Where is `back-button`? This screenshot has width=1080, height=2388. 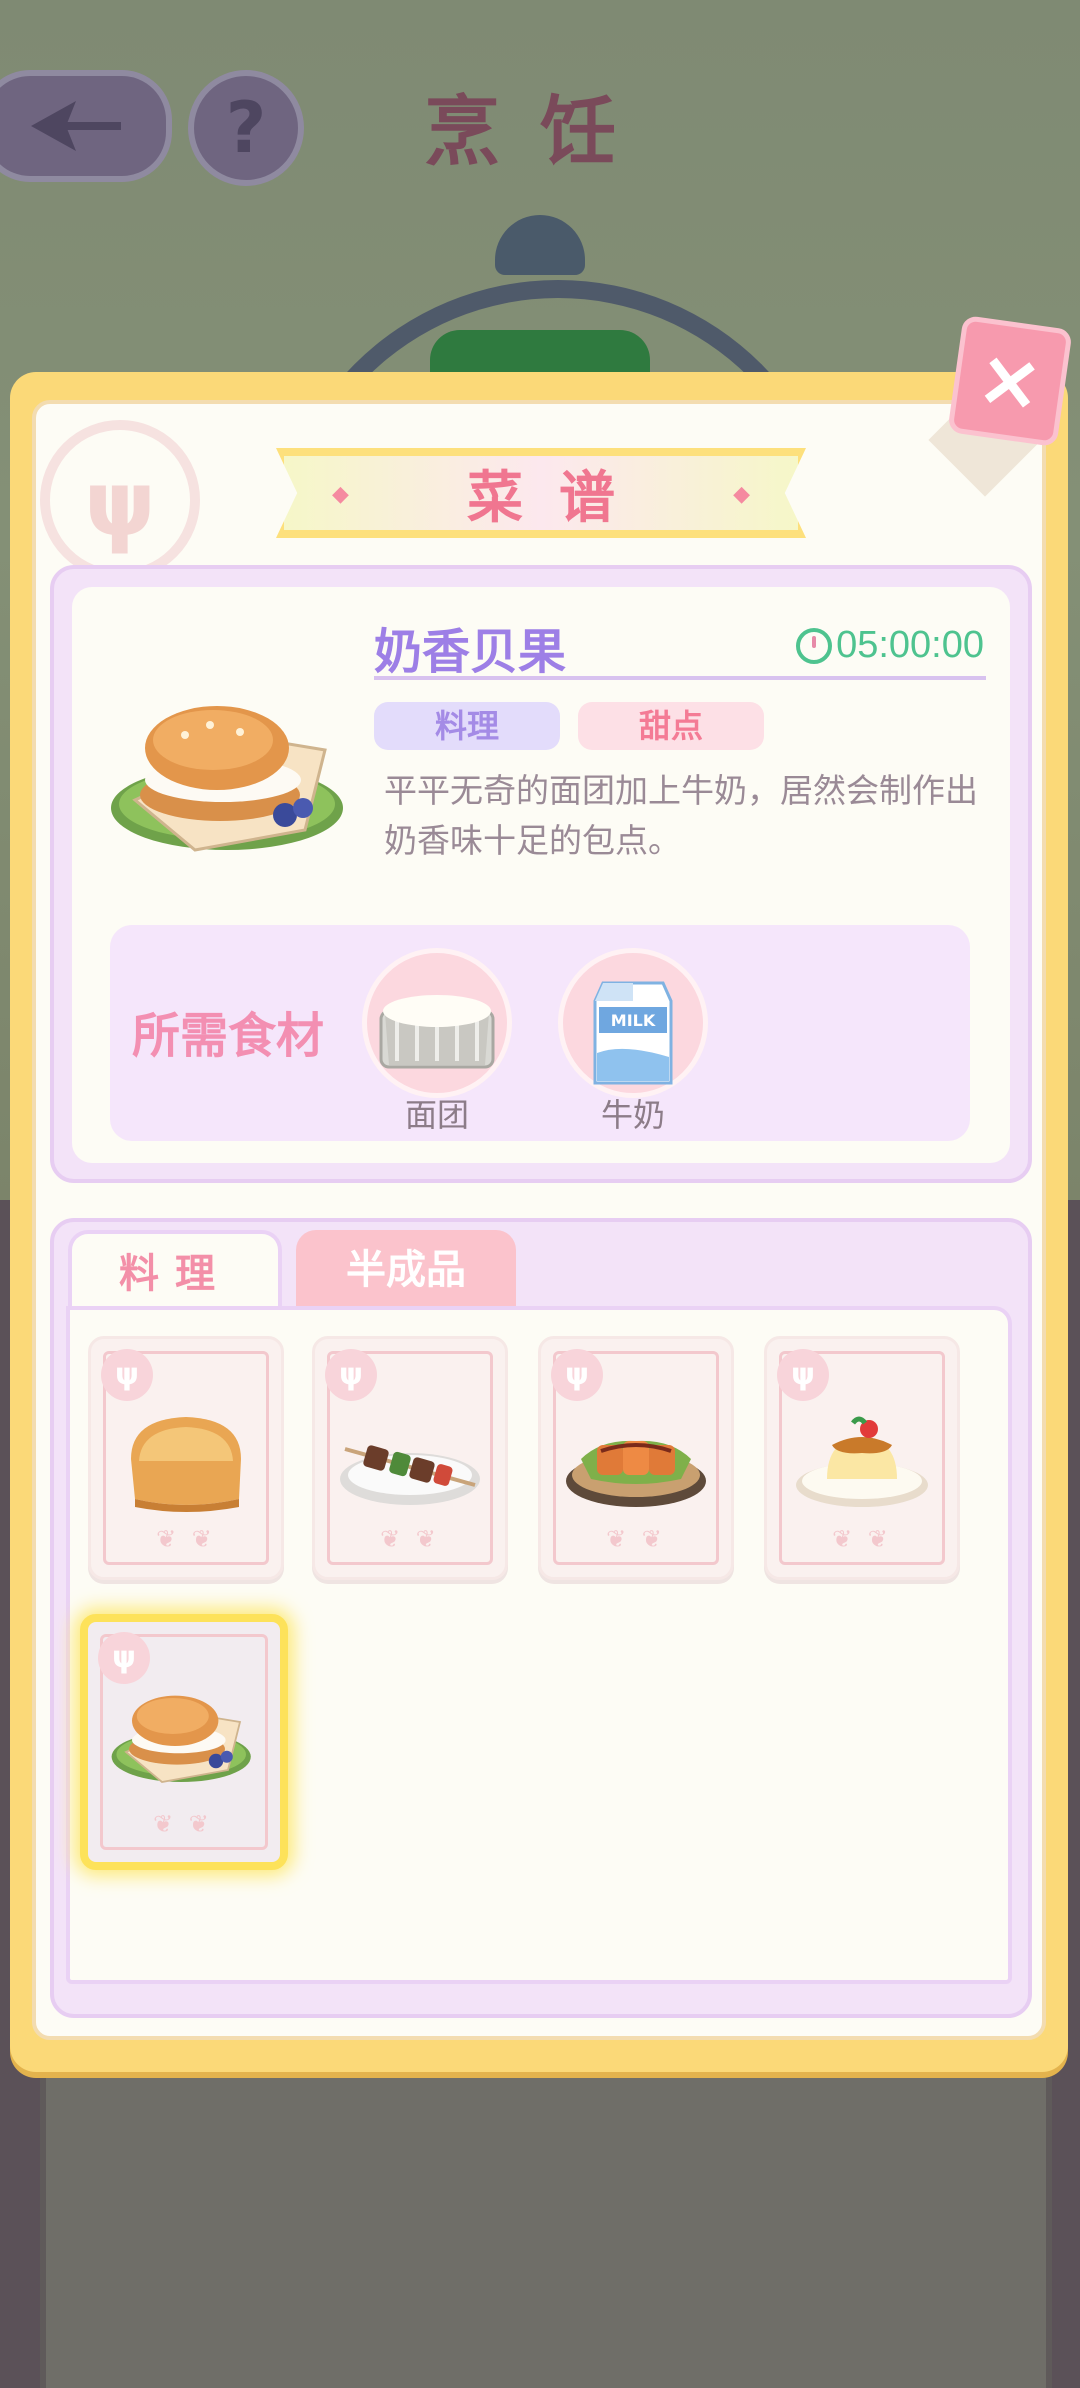
back-button is located at coordinates (86, 126).